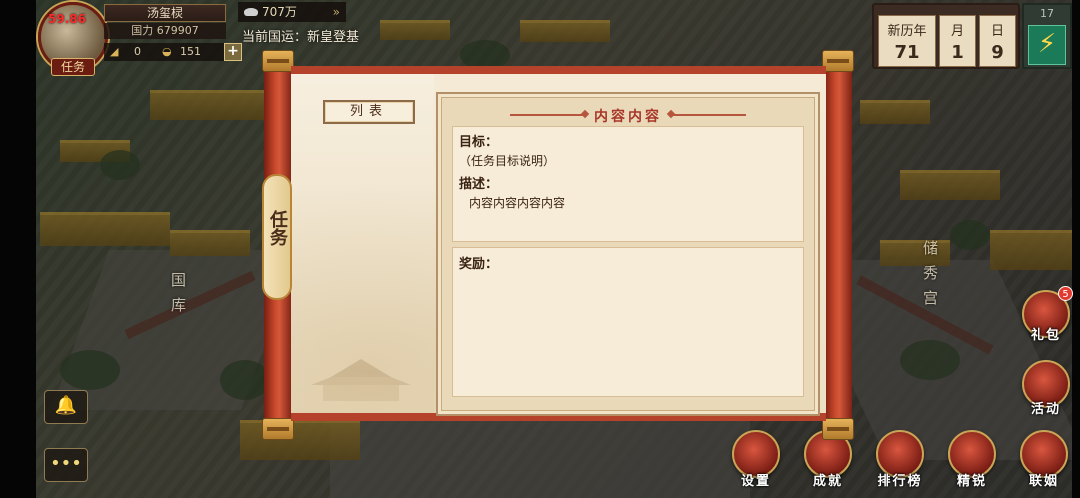 The height and width of the screenshot is (498, 1080). Describe the element at coordinates (957, 41) in the screenshot. I see `calendar-month: 月 1` at that location.